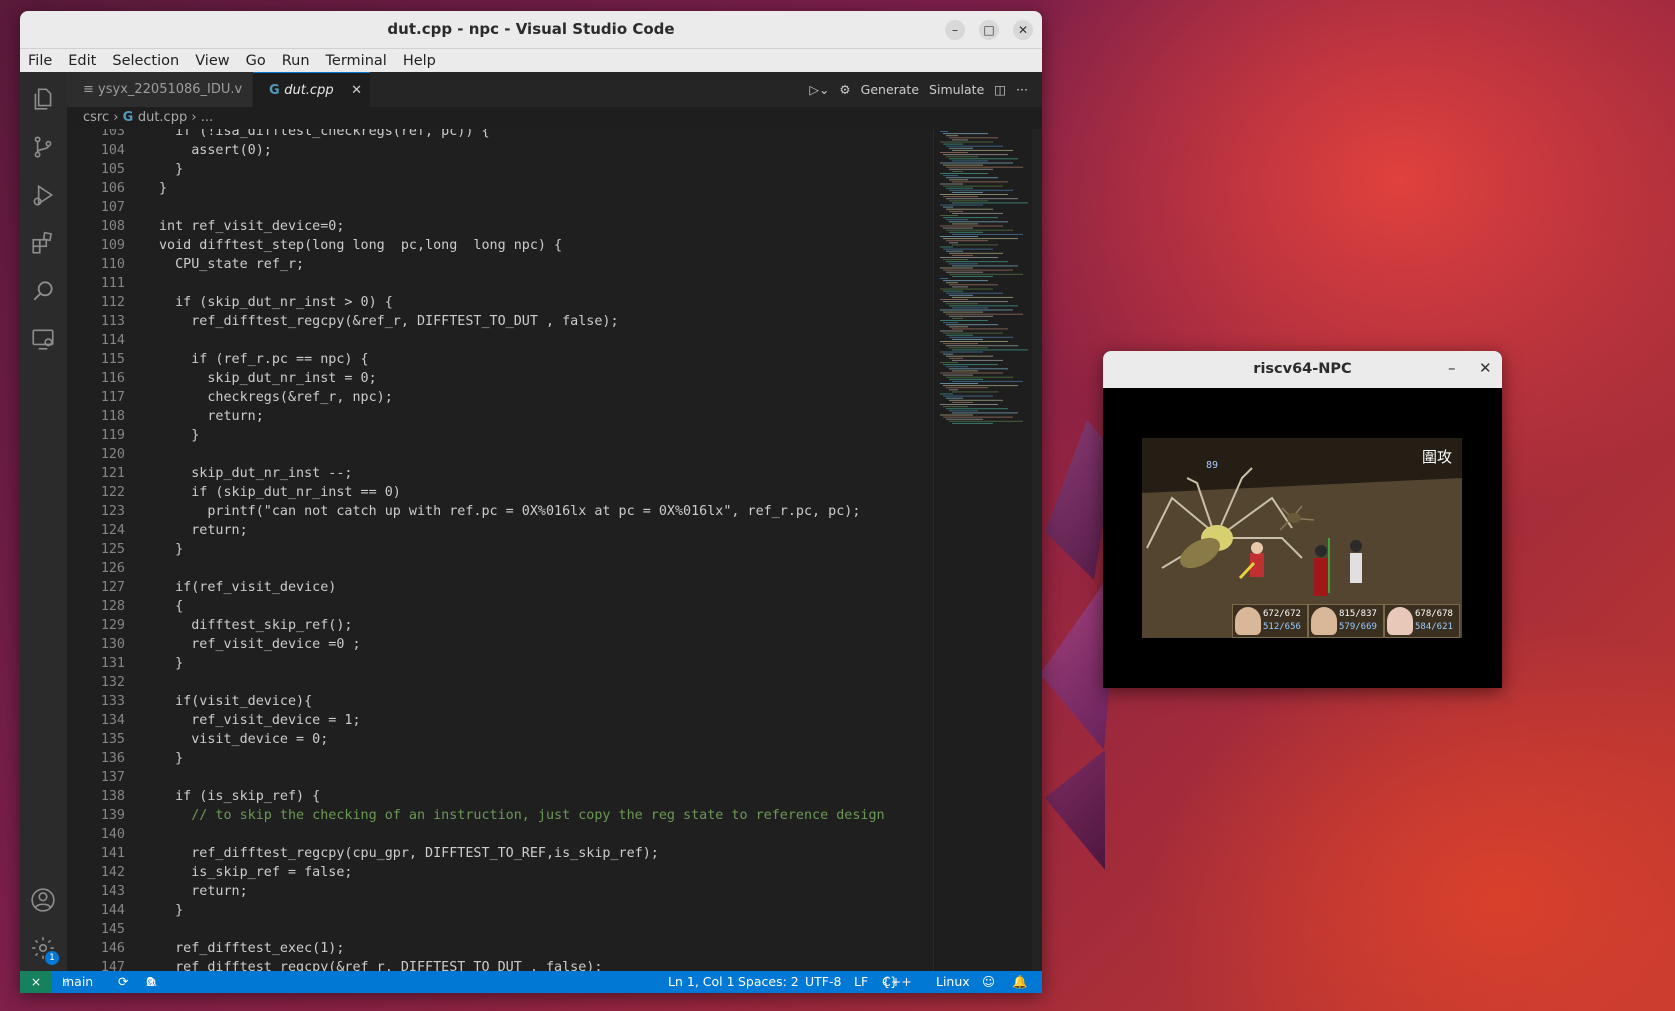 This screenshot has height=1011, width=1675. What do you see at coordinates (1000, 89) in the screenshot?
I see `split-editor-icon: ◫` at bounding box center [1000, 89].